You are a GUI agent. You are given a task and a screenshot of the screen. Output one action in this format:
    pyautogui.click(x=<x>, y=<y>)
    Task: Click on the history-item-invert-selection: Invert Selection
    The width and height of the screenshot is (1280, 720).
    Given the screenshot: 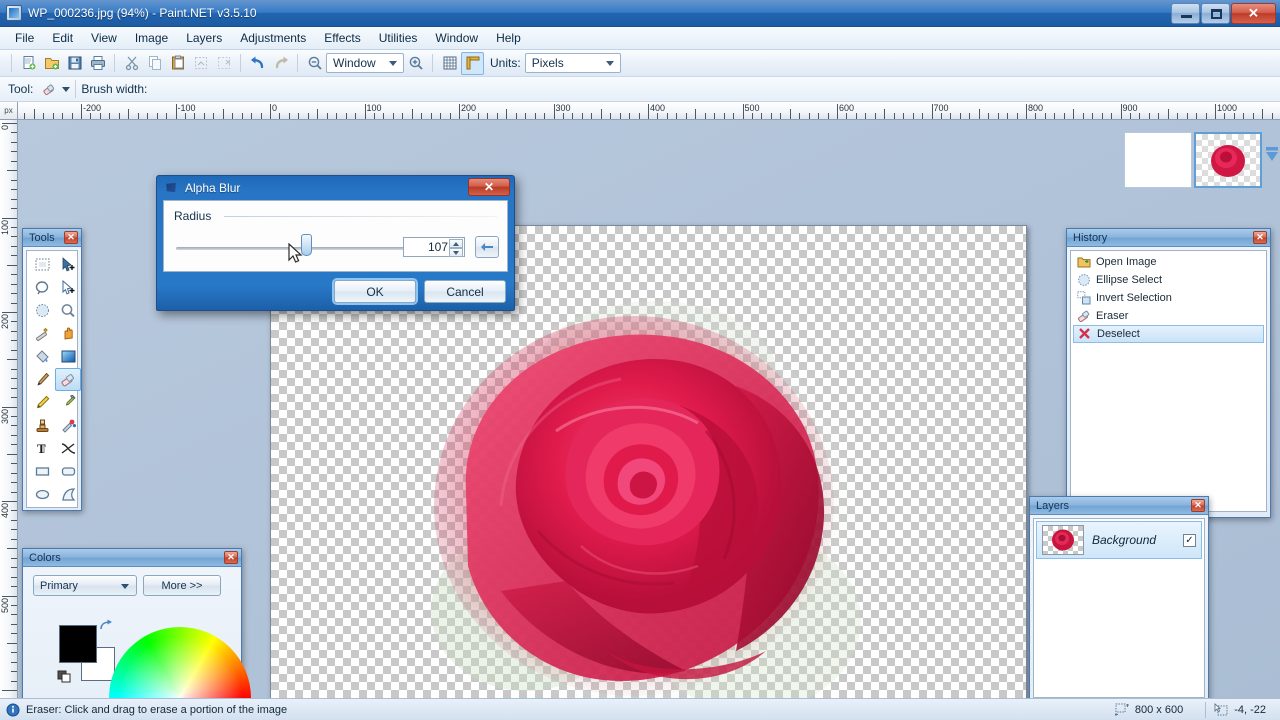 What is the action you would take?
    pyautogui.click(x=1168, y=298)
    